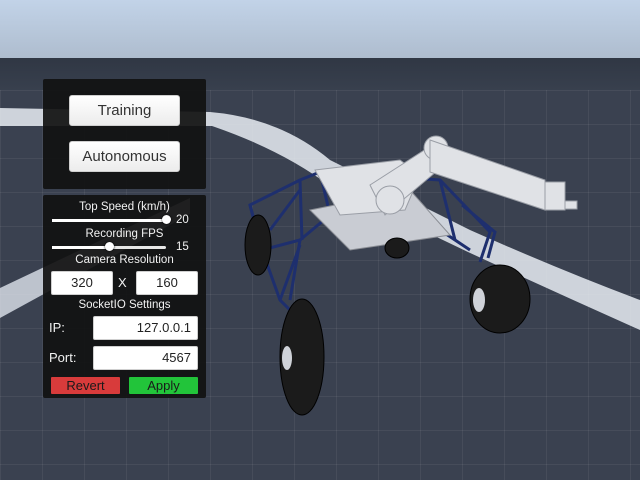 Image resolution: width=640 pixels, height=480 pixels. I want to click on camera-resolution-label: Camera Resolution, so click(124, 260).